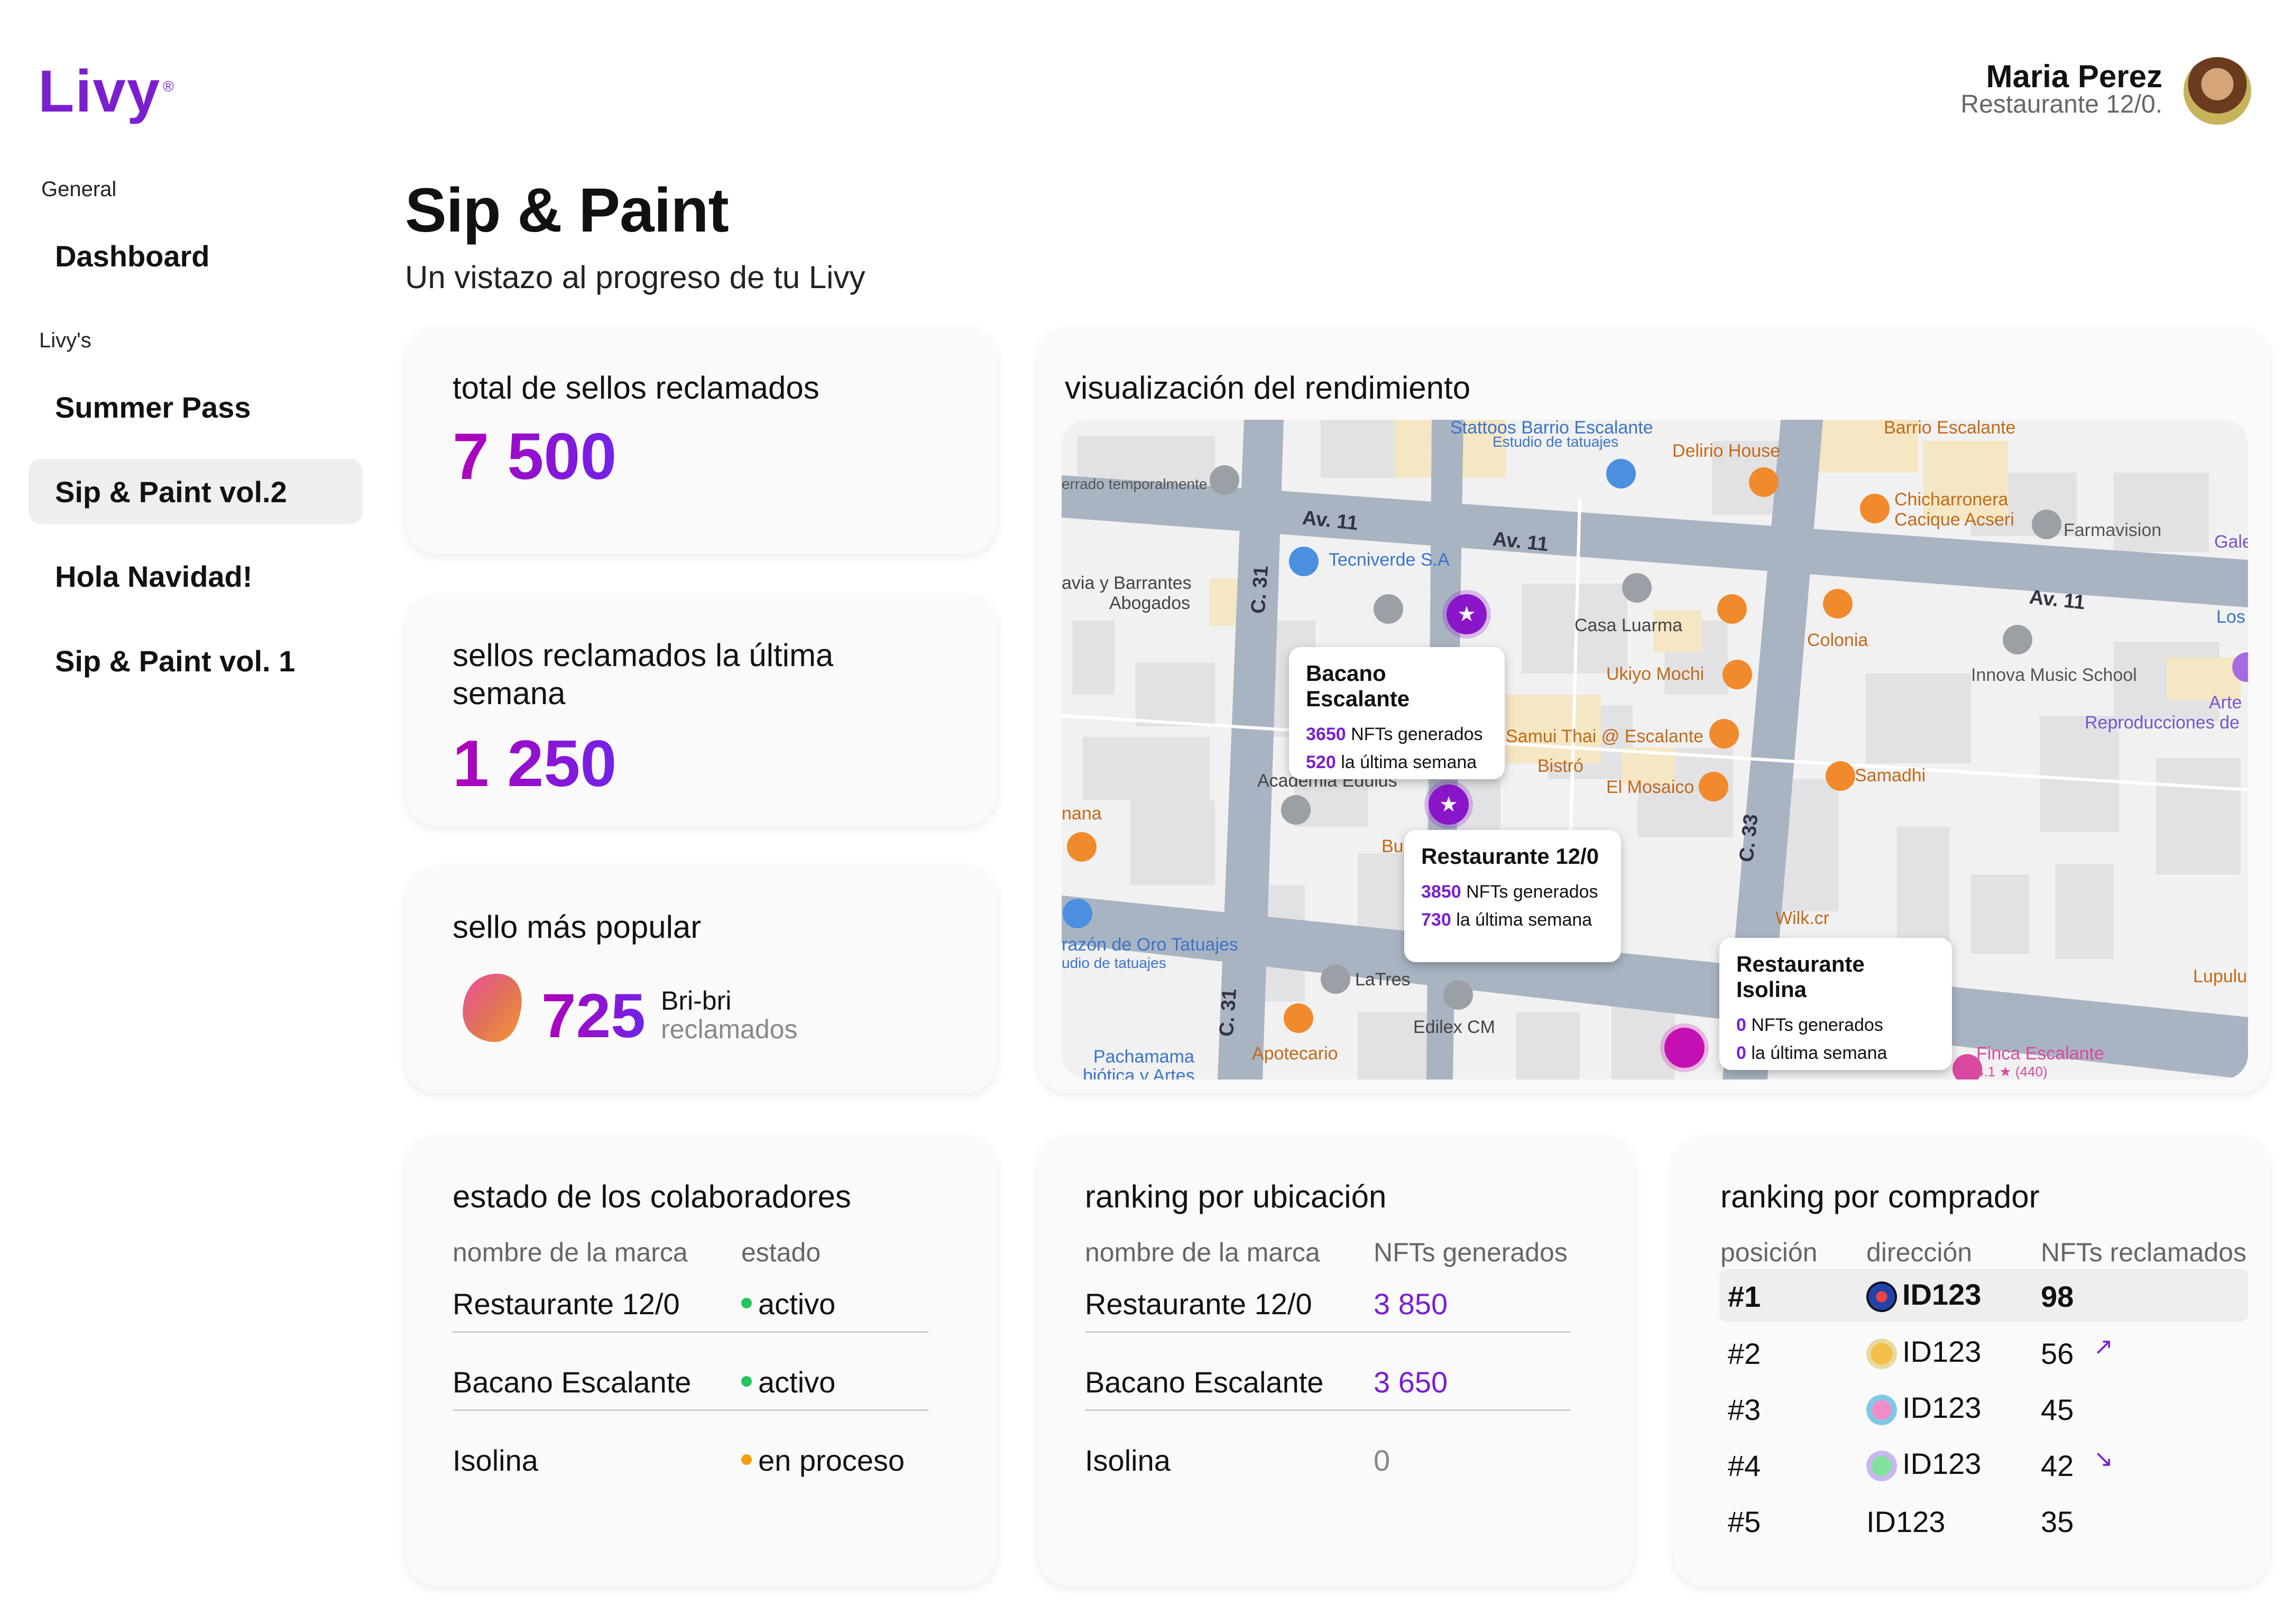 This screenshot has height=1624, width=2284. I want to click on card-title: total de sellos reclamados, so click(636, 387).